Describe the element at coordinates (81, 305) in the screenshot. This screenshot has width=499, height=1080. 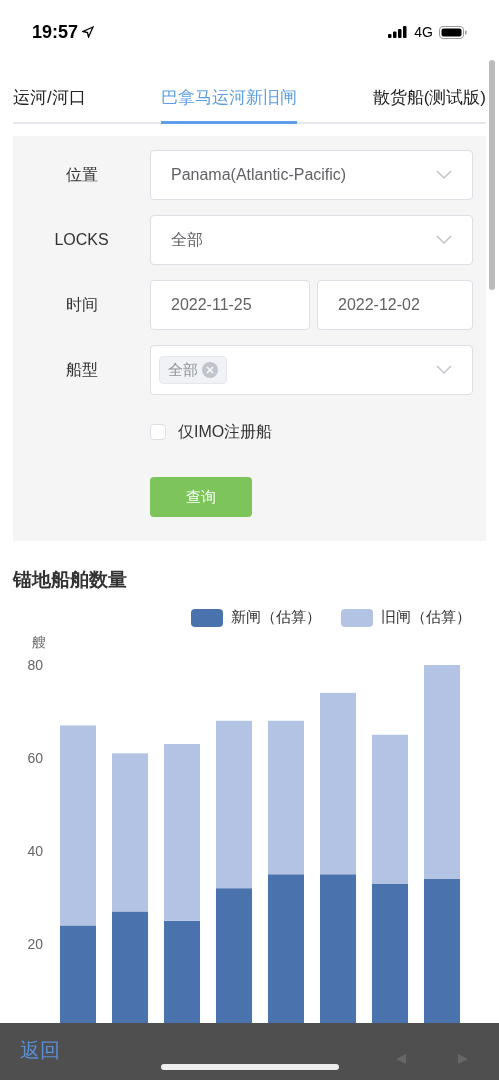
I see `field-label: 时间` at that location.